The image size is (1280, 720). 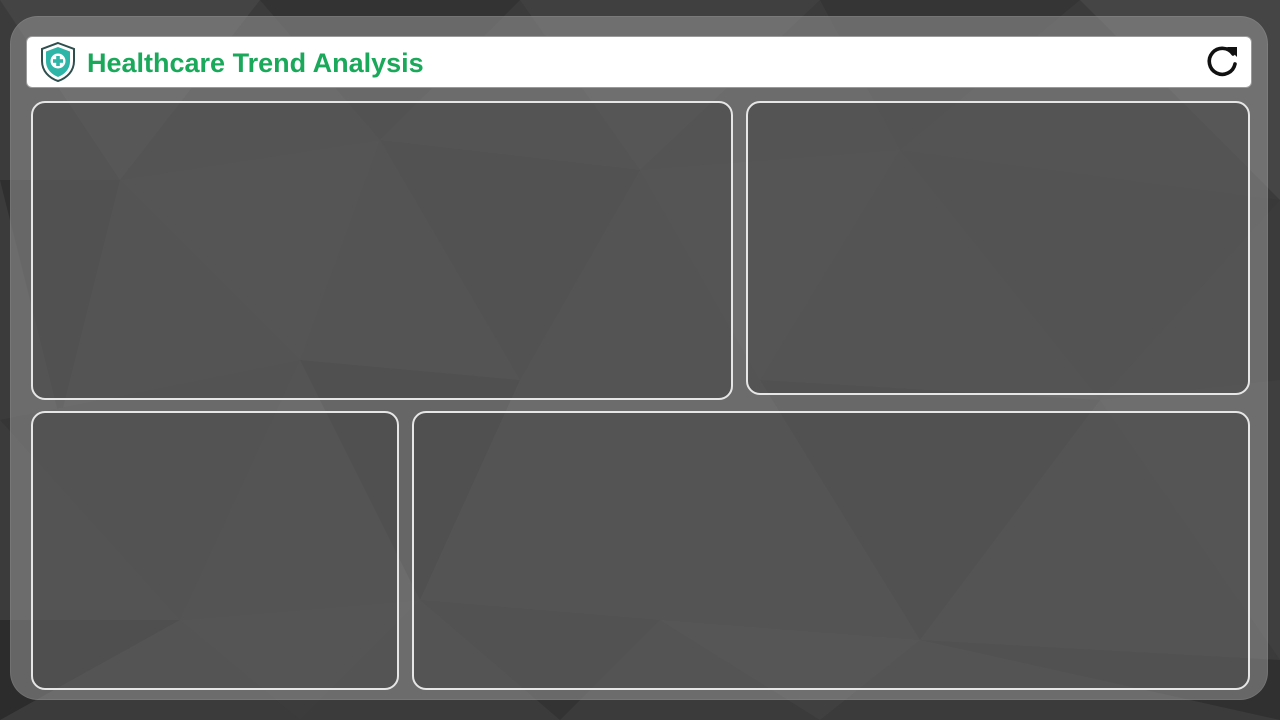 I want to click on refresh-icon, so click(x=1222, y=62).